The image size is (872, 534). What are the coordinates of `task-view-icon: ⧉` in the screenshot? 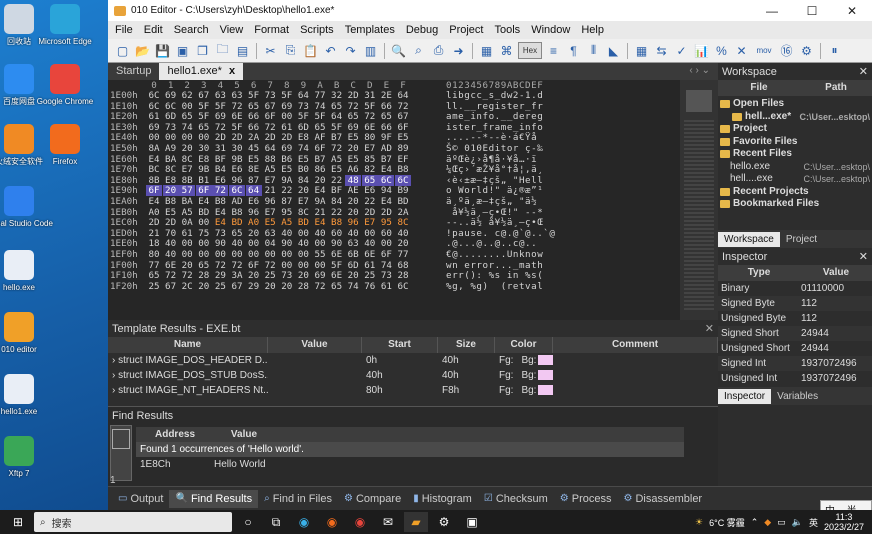 It's located at (276, 522).